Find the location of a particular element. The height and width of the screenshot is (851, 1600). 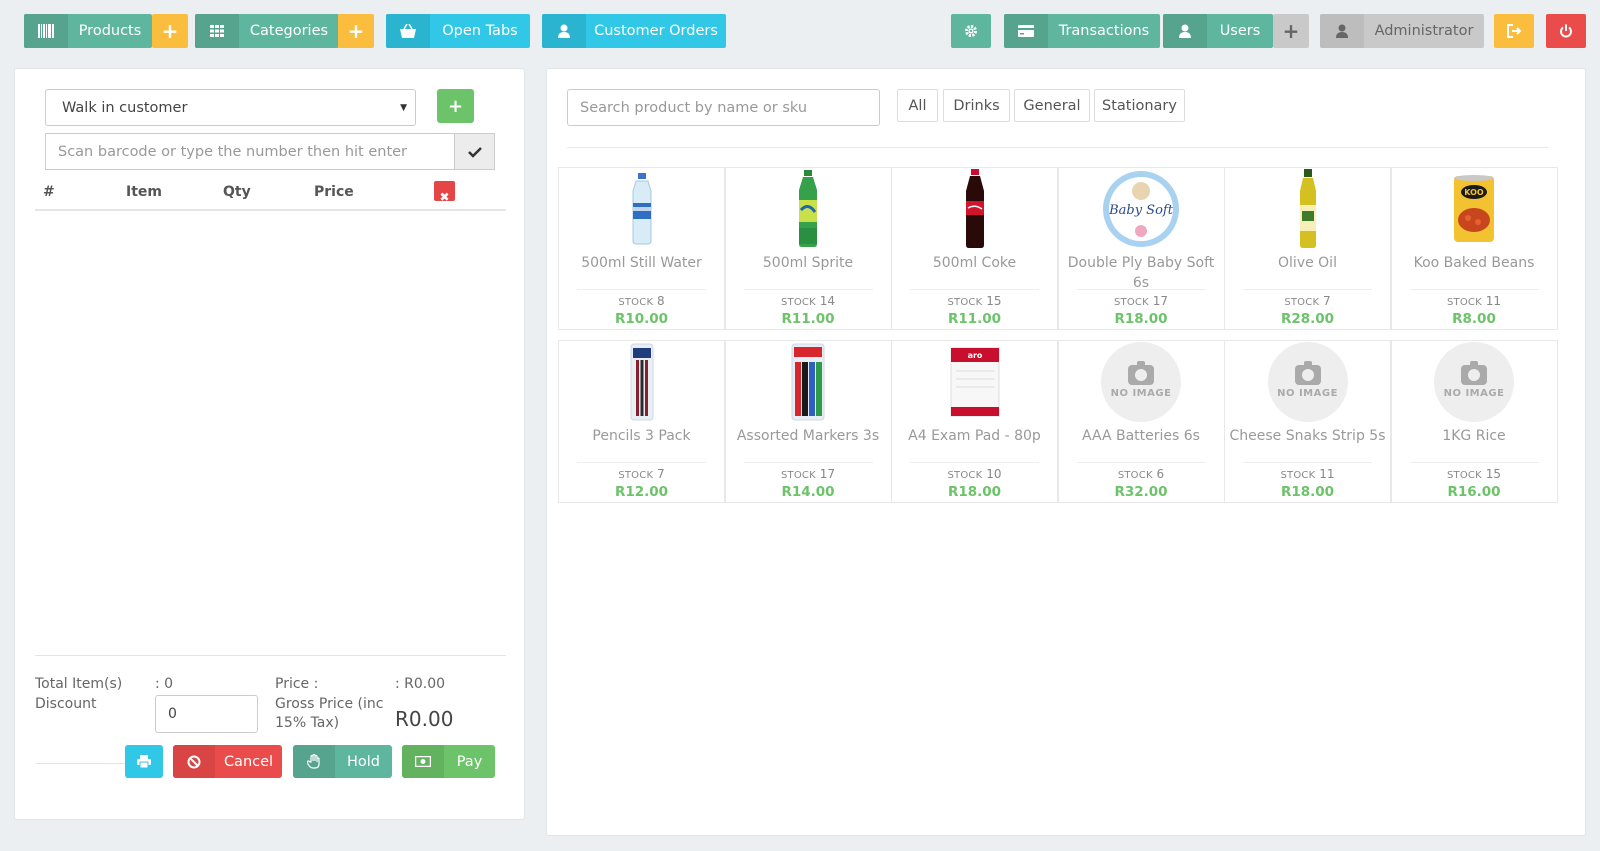

product-search-placeholder: Search product by name or sku is located at coordinates (694, 107).